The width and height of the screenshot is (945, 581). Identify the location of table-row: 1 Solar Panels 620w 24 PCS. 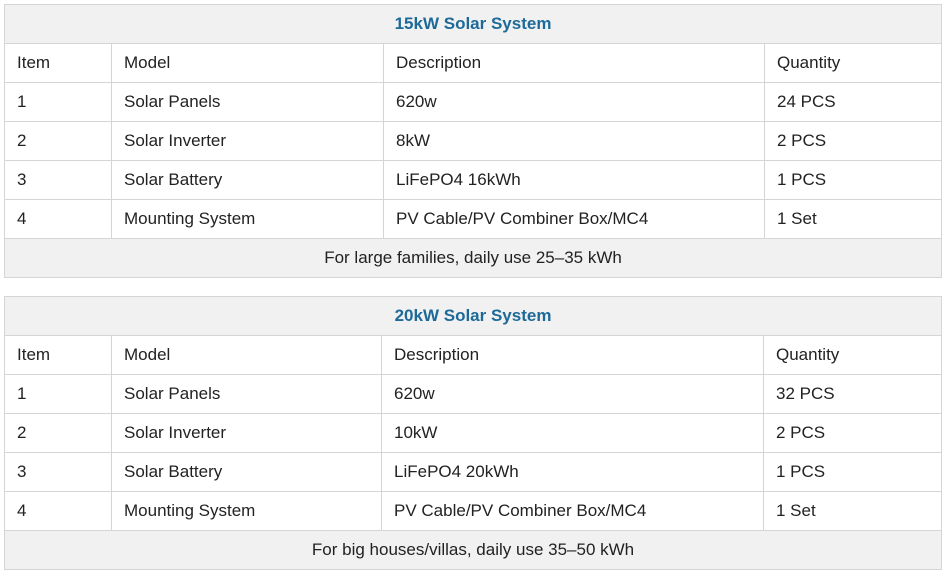
(473, 102).